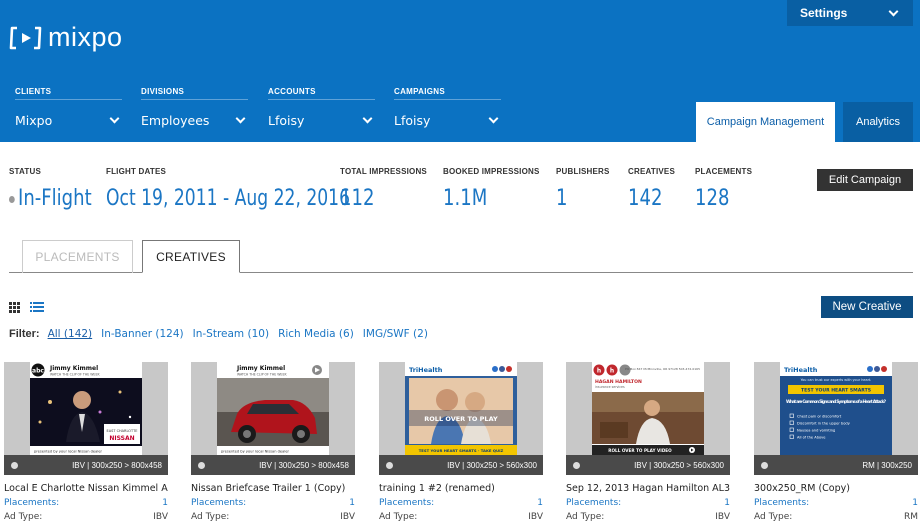 The height and width of the screenshot is (522, 920). I want to click on creative-title: training 1 #2 (renamed), so click(461, 488).